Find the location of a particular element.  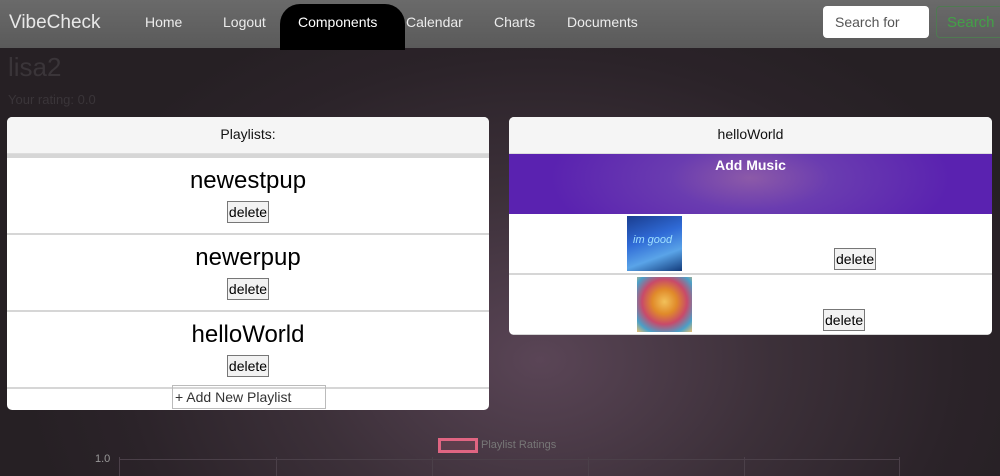

playlists-header: Playlists: is located at coordinates (248, 135).